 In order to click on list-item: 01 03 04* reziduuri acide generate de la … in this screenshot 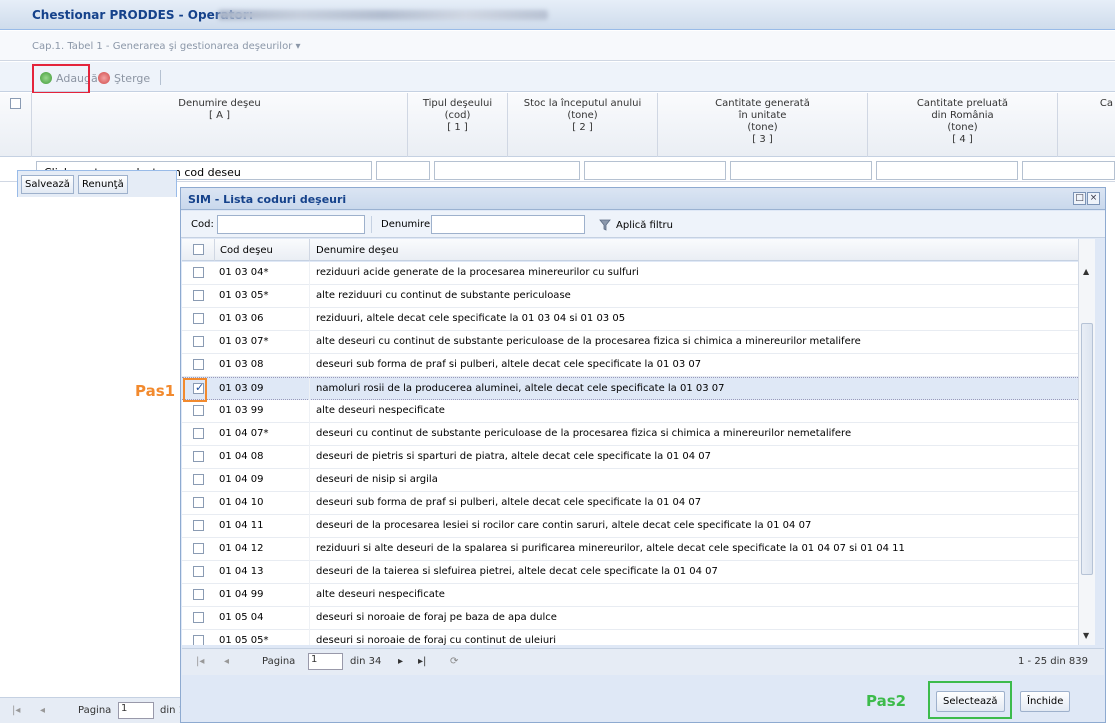, I will do `click(630, 273)`.